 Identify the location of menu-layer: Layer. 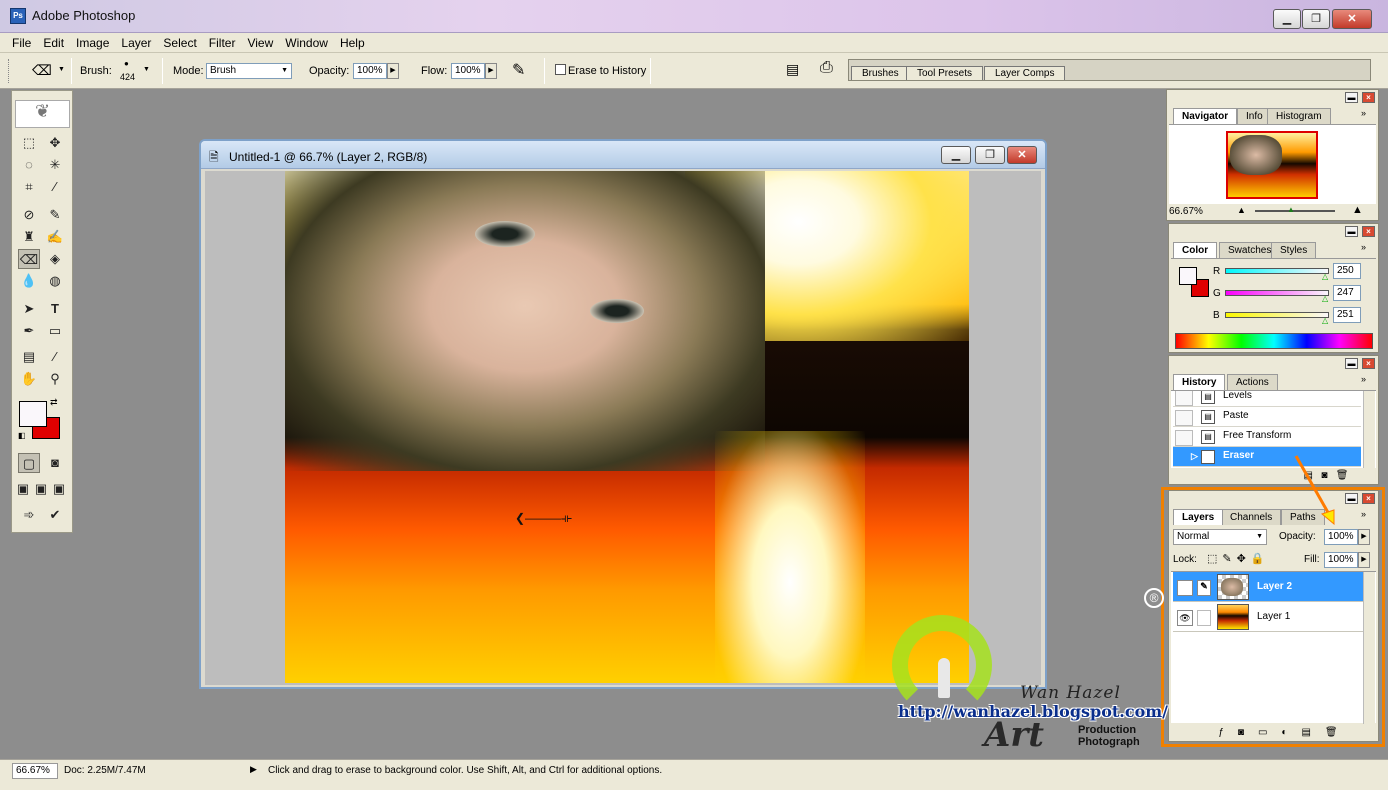
(136, 41).